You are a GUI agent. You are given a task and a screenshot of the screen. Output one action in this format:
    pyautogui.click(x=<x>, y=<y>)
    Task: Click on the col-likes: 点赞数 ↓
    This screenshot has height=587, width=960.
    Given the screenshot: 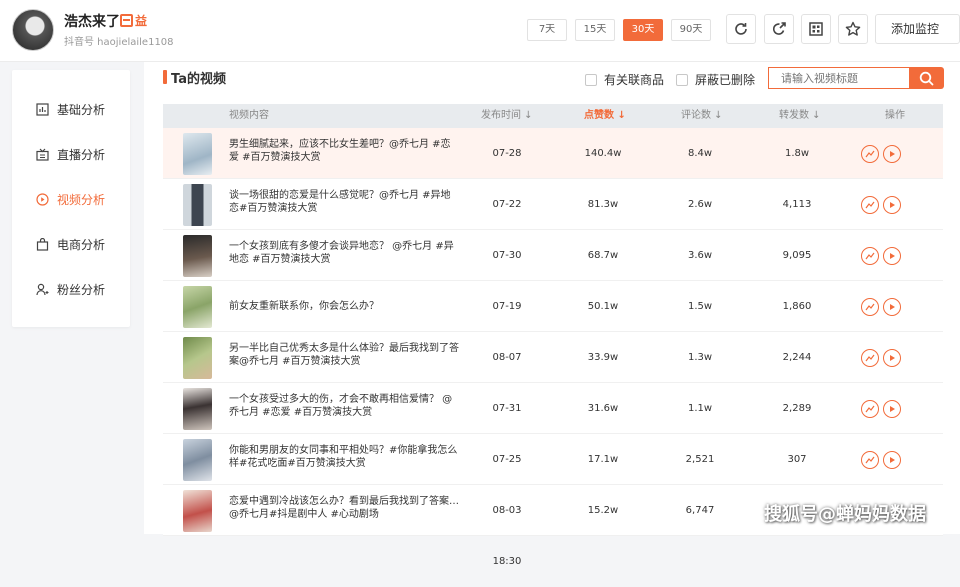 What is the action you would take?
    pyautogui.click(x=605, y=116)
    